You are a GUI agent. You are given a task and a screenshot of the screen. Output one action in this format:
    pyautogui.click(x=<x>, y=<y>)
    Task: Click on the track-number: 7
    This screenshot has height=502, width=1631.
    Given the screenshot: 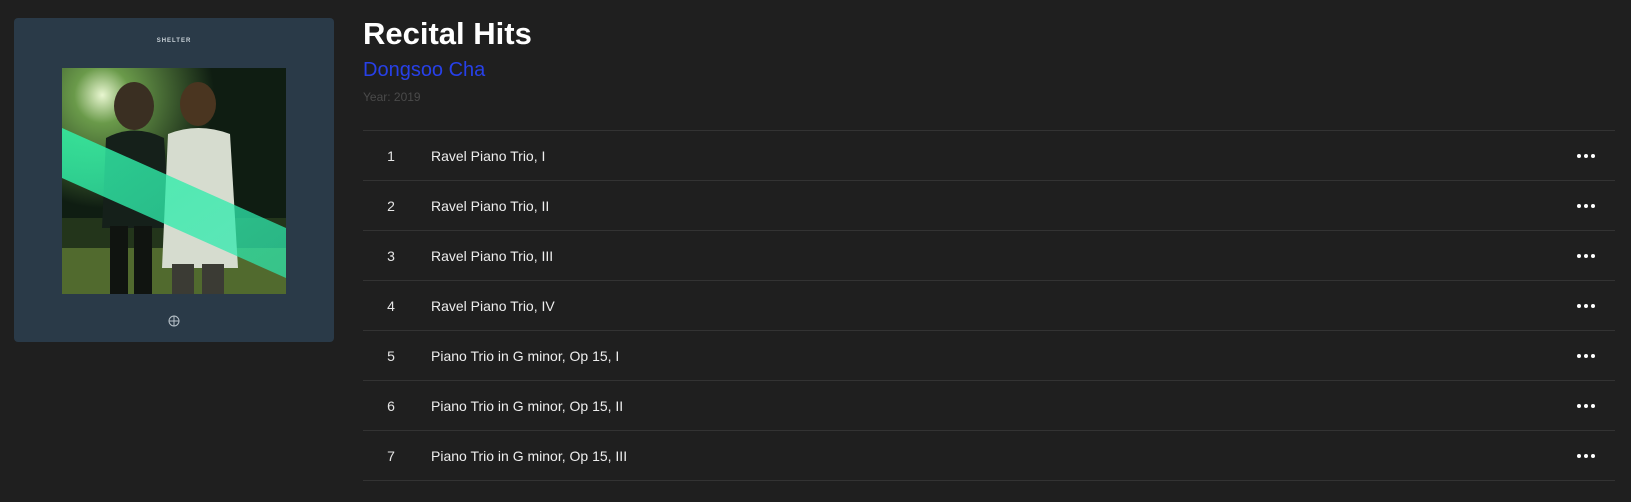 What is the action you would take?
    pyautogui.click(x=391, y=455)
    